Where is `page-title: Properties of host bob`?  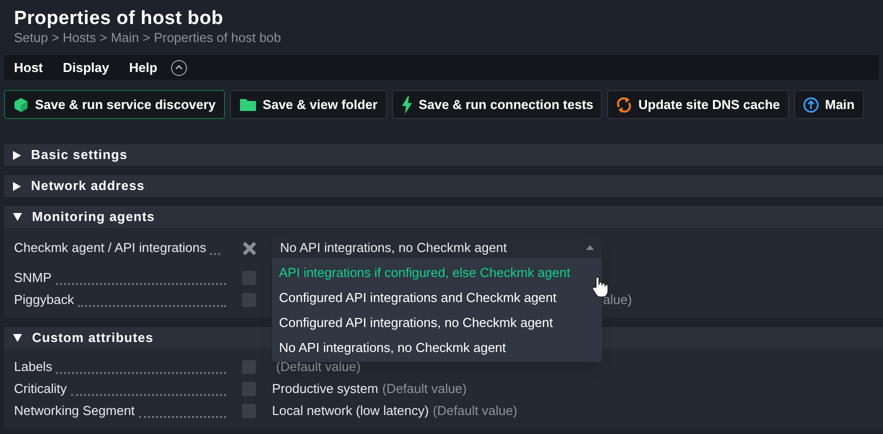
page-title: Properties of host bob is located at coordinates (119, 19).